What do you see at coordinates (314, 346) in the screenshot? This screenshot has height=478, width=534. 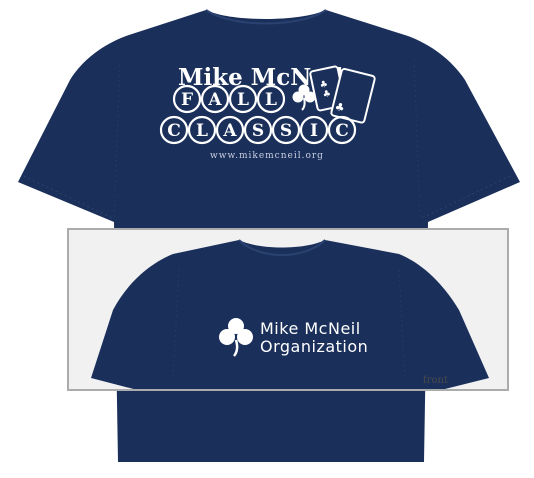 I see `org-name-line2: Organization` at bounding box center [314, 346].